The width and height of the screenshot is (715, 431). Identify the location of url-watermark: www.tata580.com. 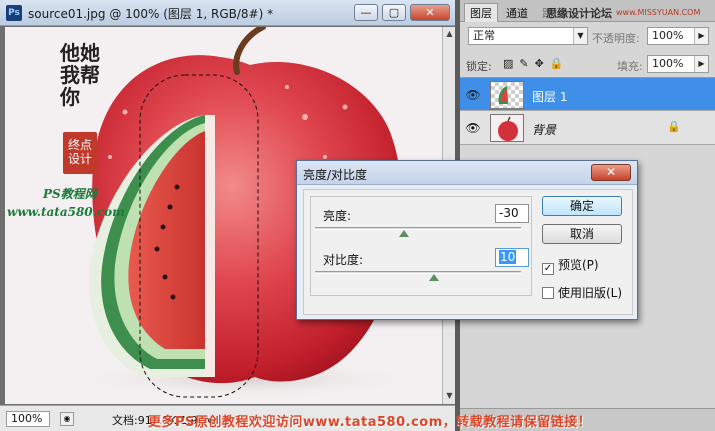
(66, 212).